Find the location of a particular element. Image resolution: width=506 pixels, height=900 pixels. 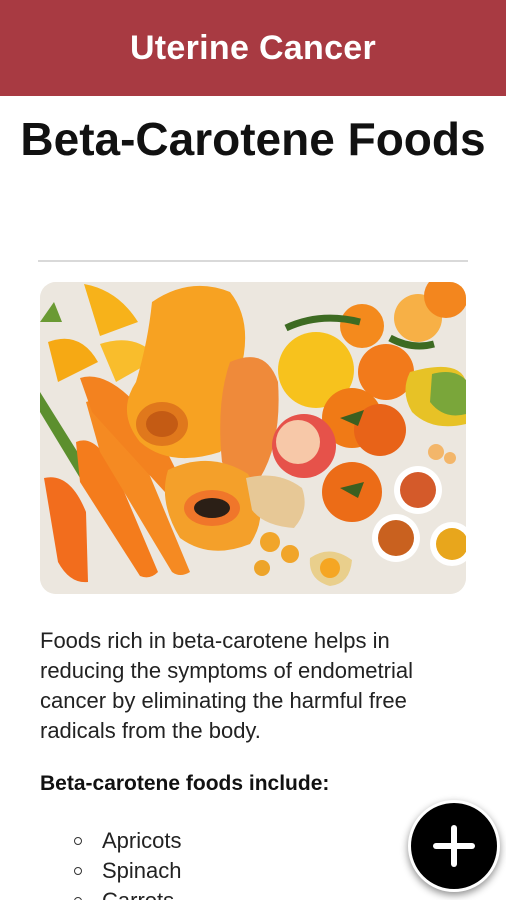

list-item: Apricots is located at coordinates (111, 841).